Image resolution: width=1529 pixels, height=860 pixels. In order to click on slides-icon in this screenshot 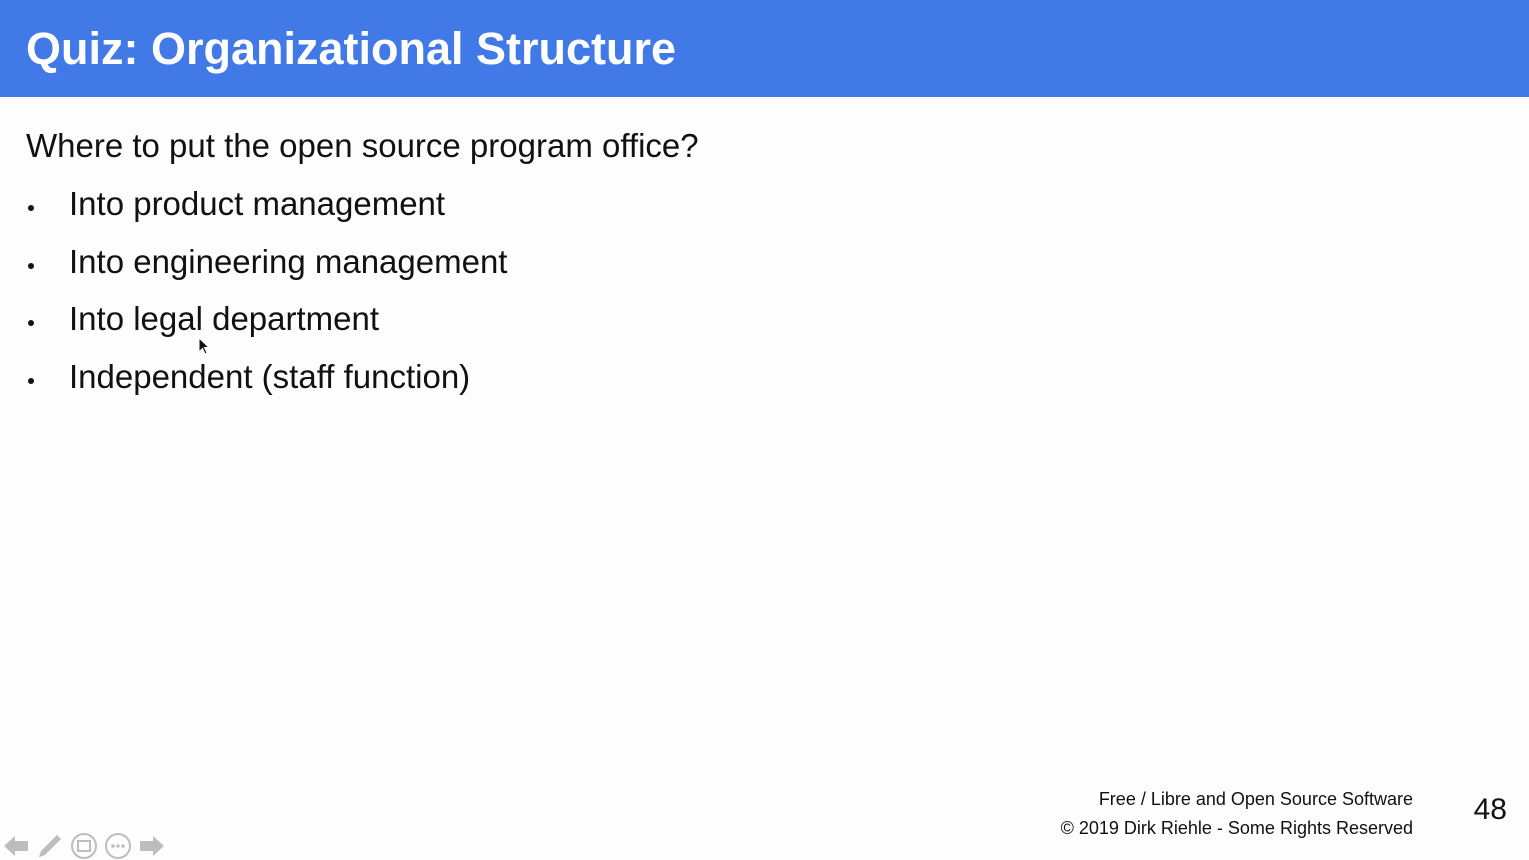, I will do `click(84, 846)`.